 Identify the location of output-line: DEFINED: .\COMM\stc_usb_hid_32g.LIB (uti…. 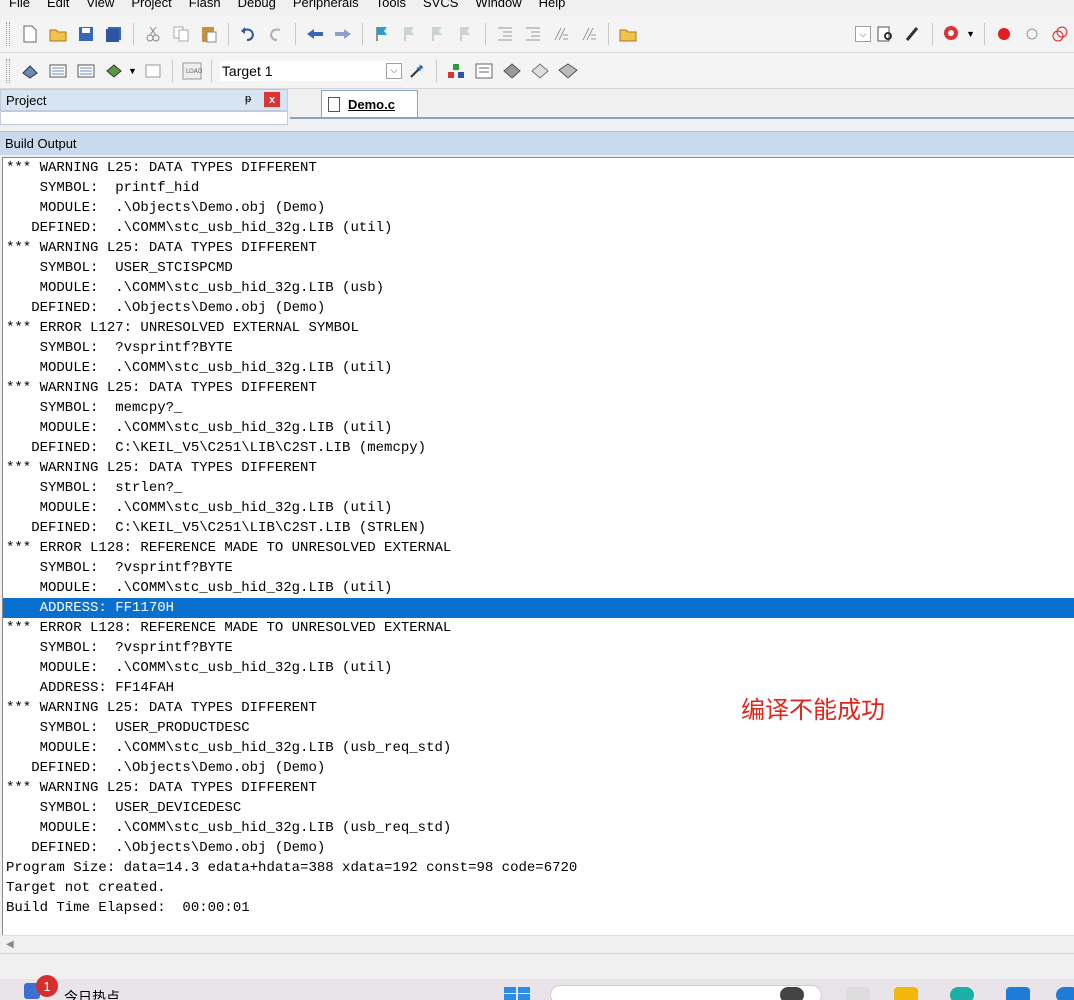
(538, 228).